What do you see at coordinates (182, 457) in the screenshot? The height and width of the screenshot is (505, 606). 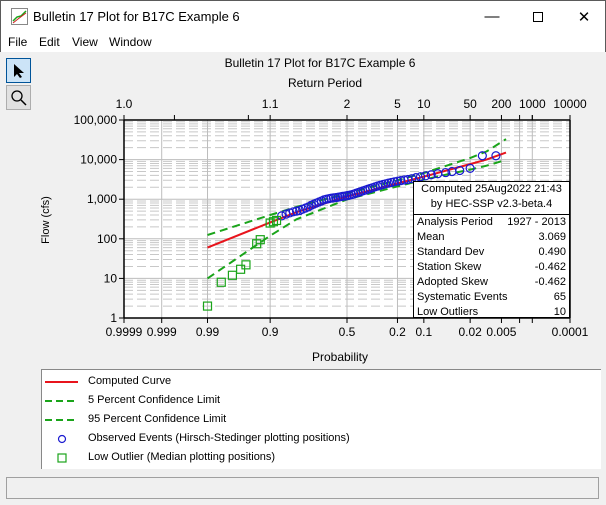 I see `legend-label: Low Outlier (Median plotting positions)` at bounding box center [182, 457].